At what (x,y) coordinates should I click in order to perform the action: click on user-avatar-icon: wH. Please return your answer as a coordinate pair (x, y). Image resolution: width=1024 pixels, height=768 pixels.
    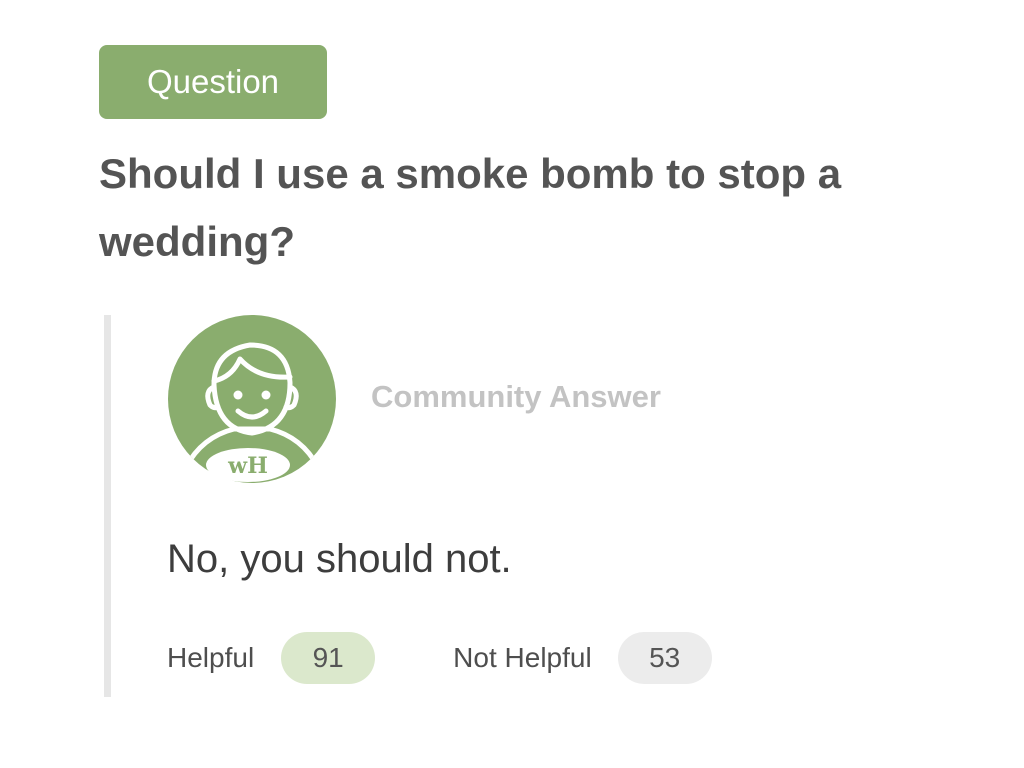
    Looking at the image, I should click on (252, 399).